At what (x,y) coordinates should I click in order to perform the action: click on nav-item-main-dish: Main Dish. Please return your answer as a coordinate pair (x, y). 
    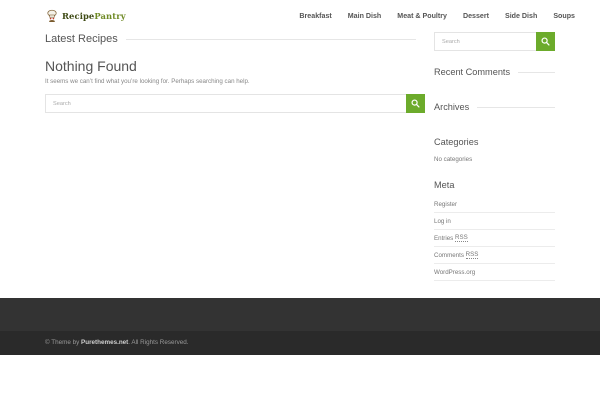
    Looking at the image, I should click on (365, 16).